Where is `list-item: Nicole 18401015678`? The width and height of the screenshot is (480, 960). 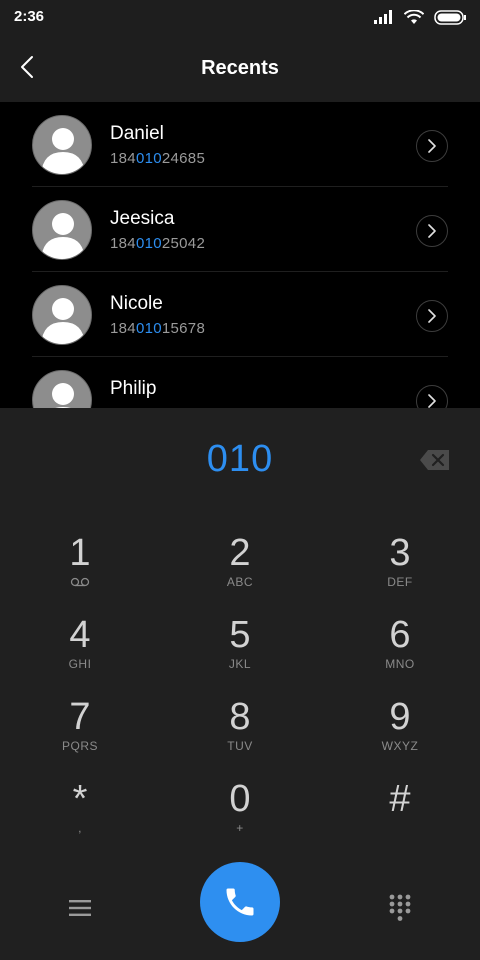
list-item: Nicole 18401015678 is located at coordinates (240, 314).